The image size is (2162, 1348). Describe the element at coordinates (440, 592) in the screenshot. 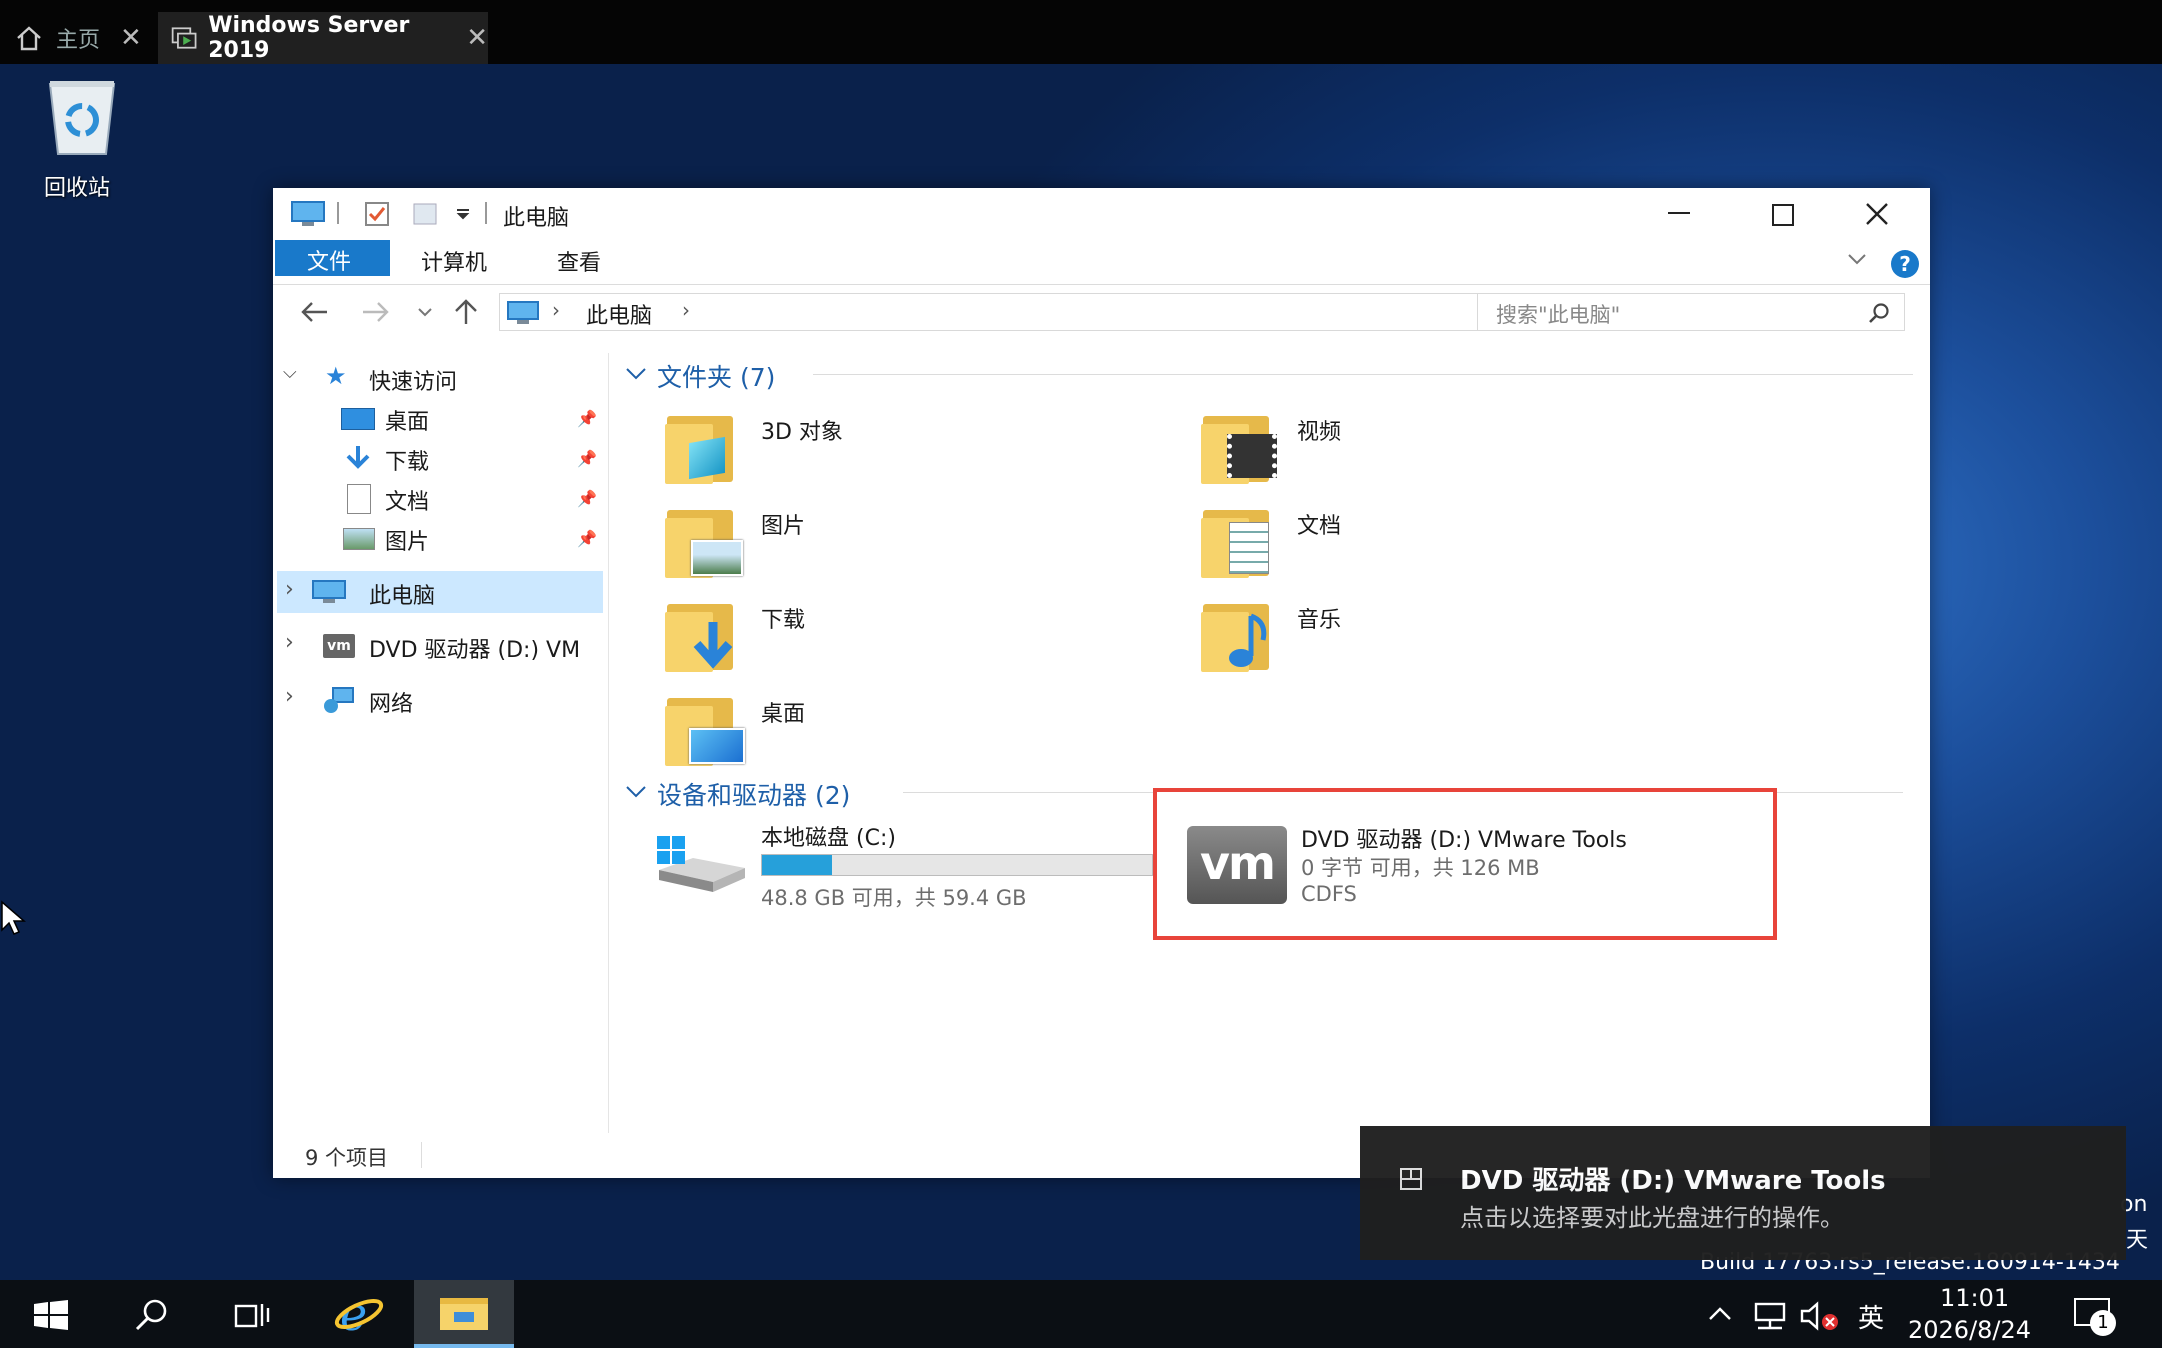

I see `nav-this-pc: › 此电脑` at that location.